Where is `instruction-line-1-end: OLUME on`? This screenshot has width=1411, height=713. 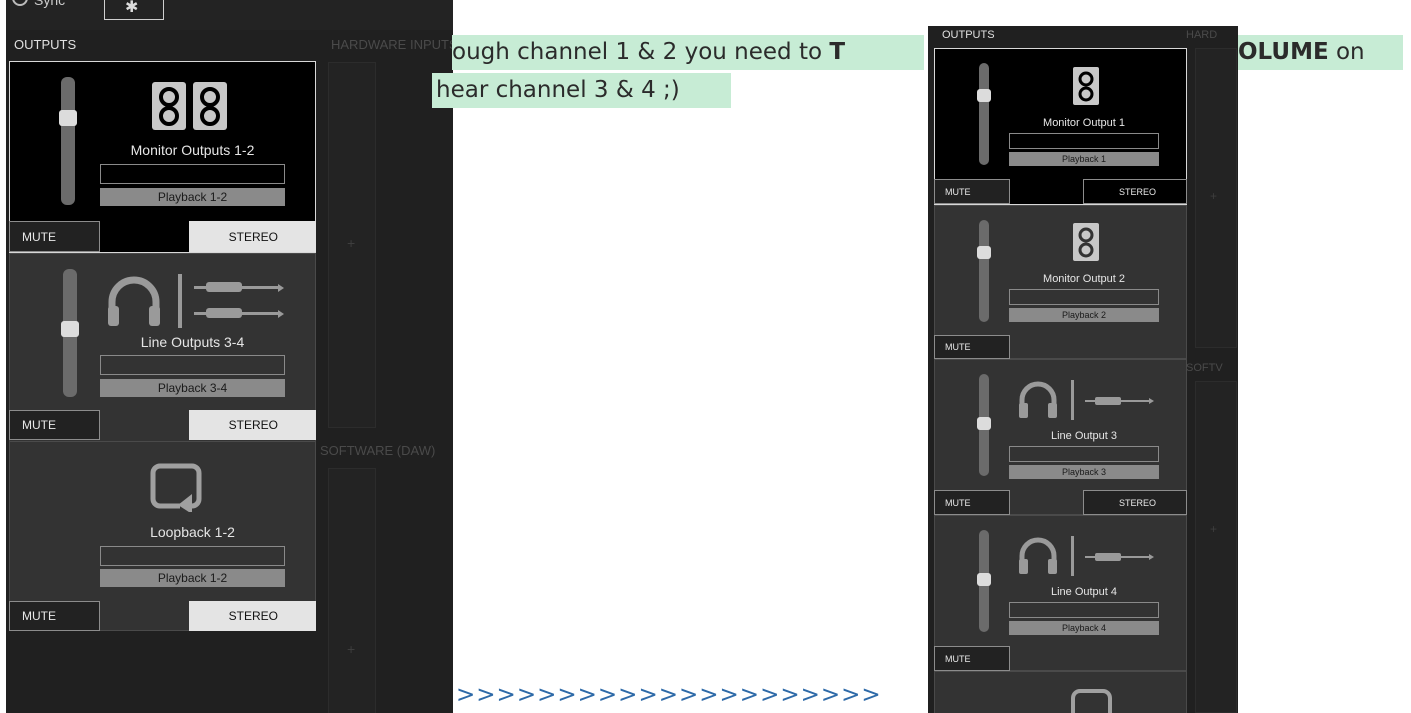 instruction-line-1-end: OLUME on is located at coordinates (1320, 52).